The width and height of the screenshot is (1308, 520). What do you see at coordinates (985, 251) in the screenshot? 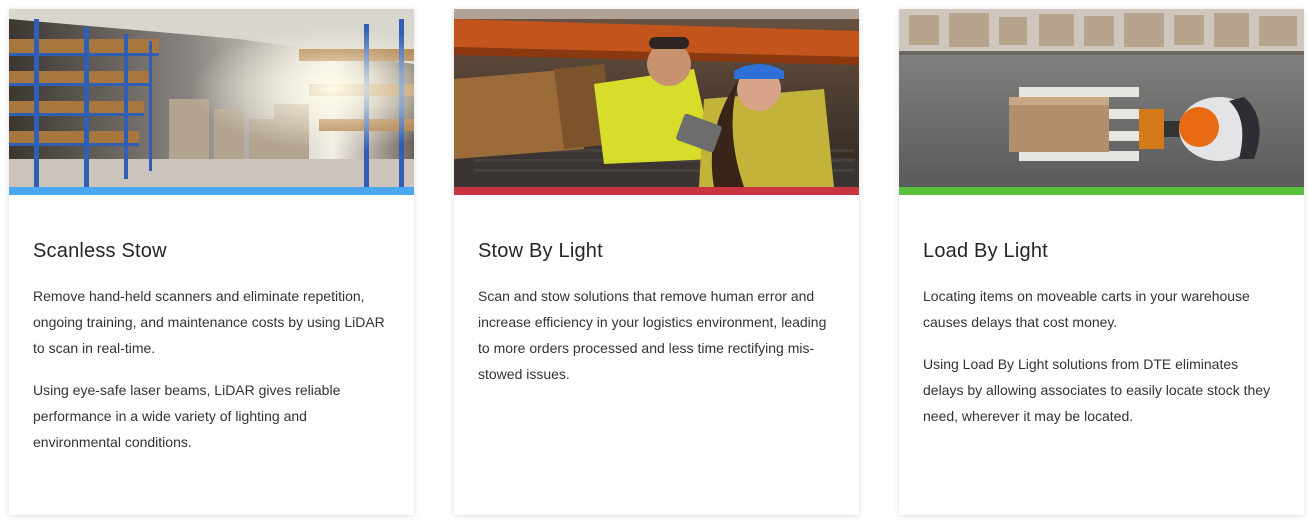
I see `card-title: Load By Light` at bounding box center [985, 251].